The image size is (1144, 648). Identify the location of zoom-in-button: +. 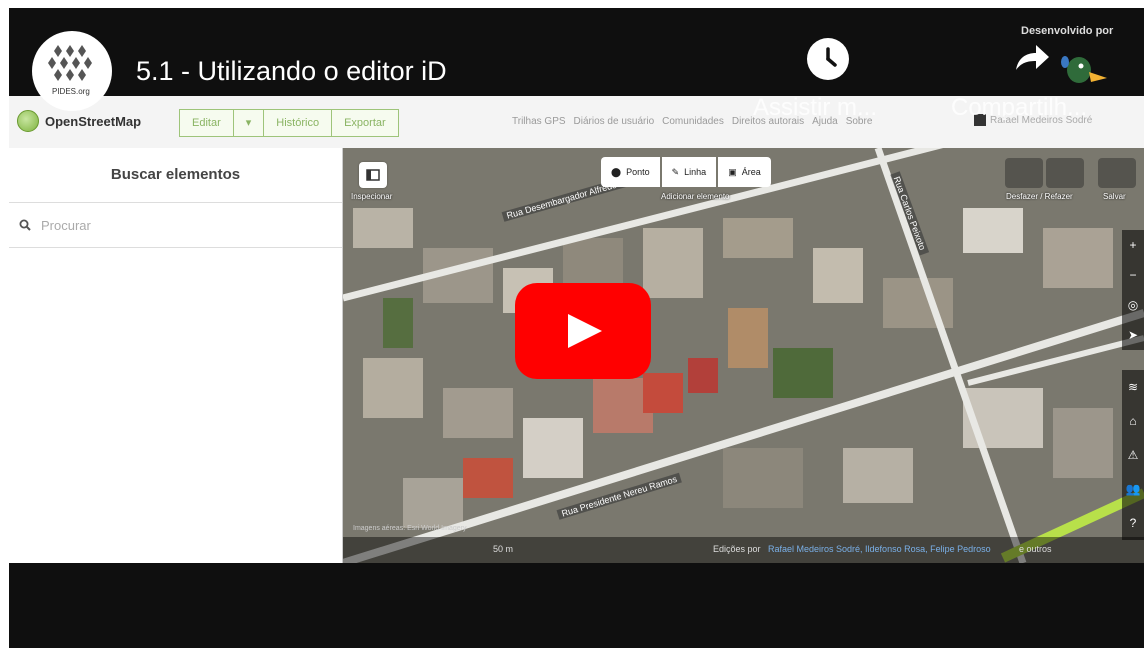
(1133, 245).